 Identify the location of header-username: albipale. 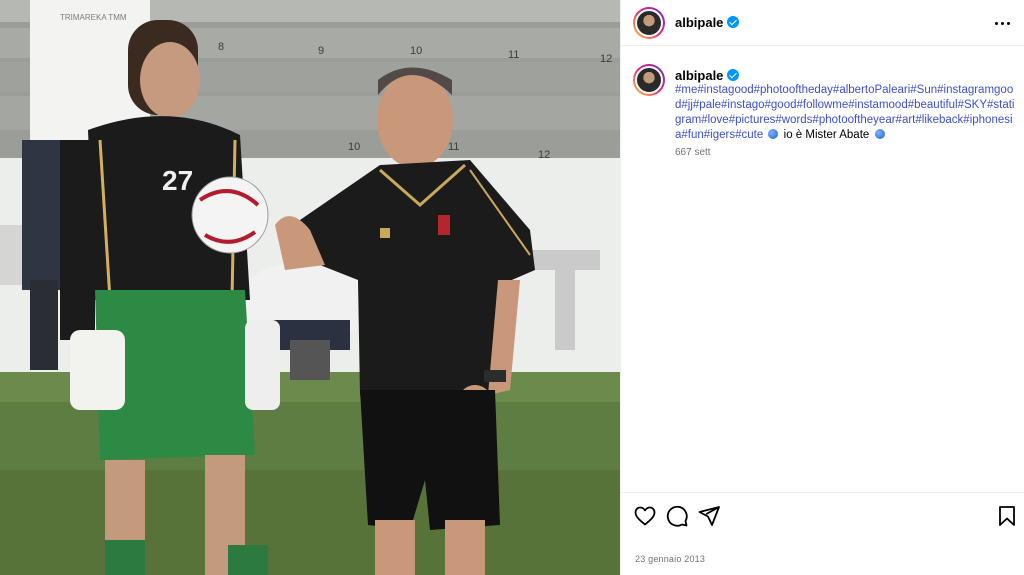
(707, 22).